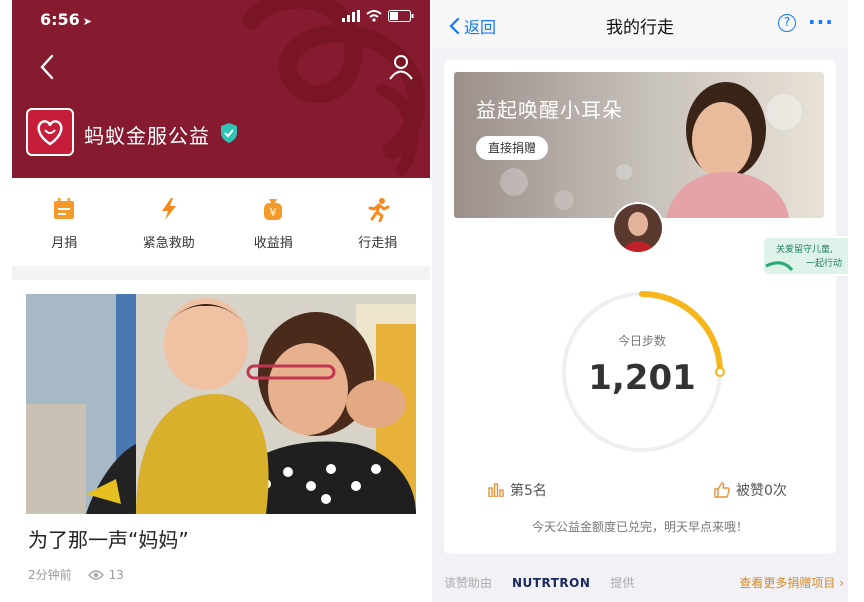 This screenshot has height=602, width=864. I want to click on direct-donate-button: 直接捐赠, so click(512, 148).